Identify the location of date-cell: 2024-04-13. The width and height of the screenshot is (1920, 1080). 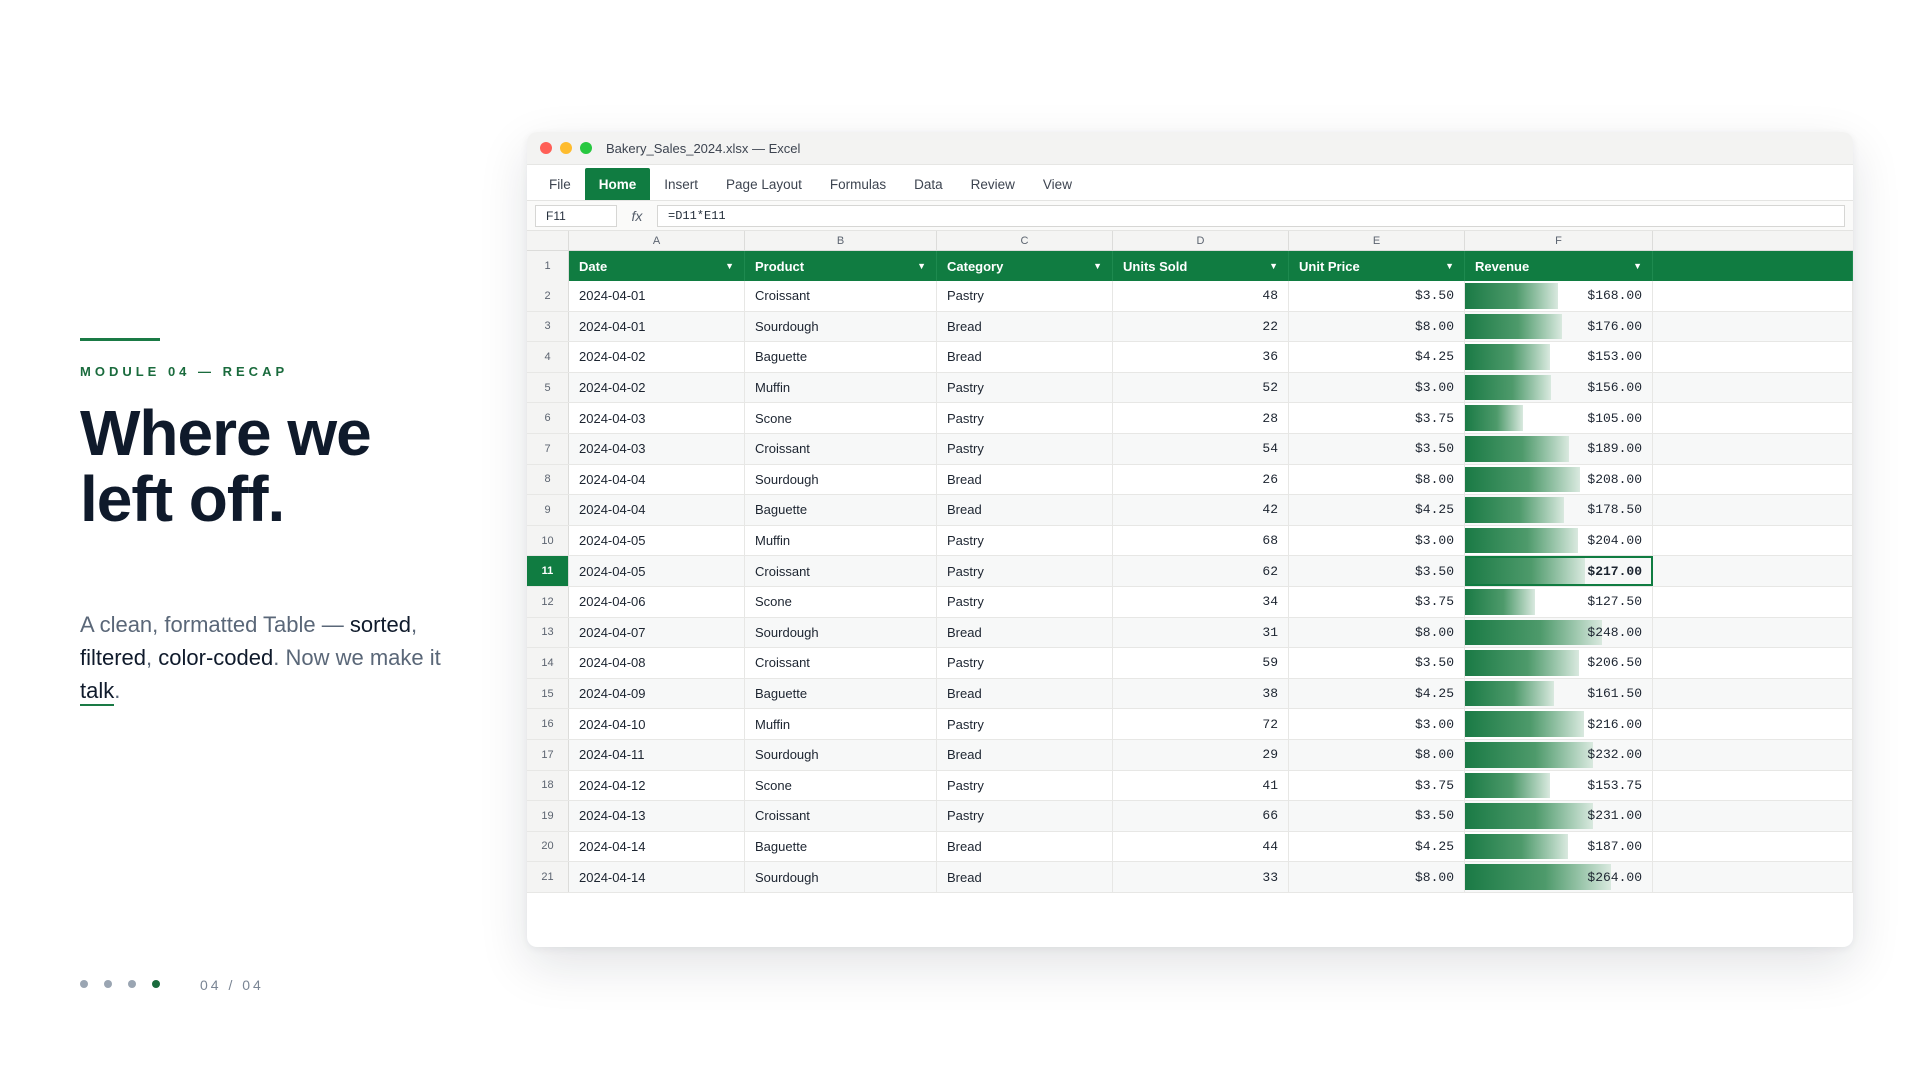
(657, 816).